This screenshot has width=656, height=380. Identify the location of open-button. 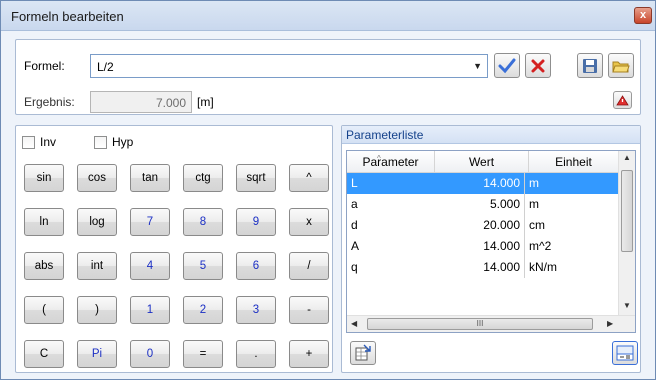
(621, 65).